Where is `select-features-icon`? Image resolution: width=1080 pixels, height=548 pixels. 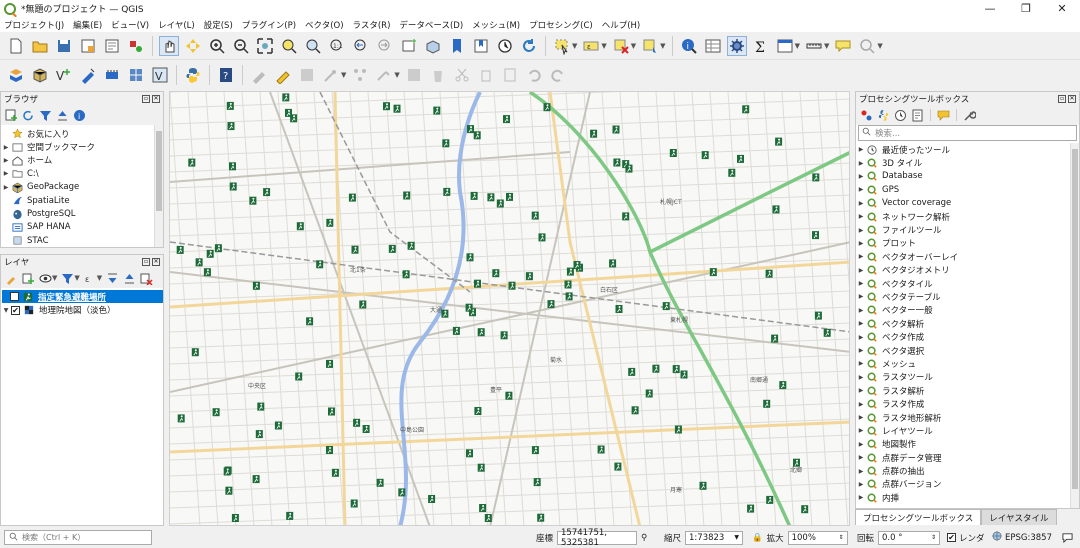 select-features-icon is located at coordinates (562, 46).